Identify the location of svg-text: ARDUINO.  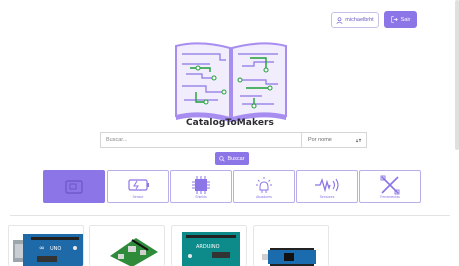
(208, 247).